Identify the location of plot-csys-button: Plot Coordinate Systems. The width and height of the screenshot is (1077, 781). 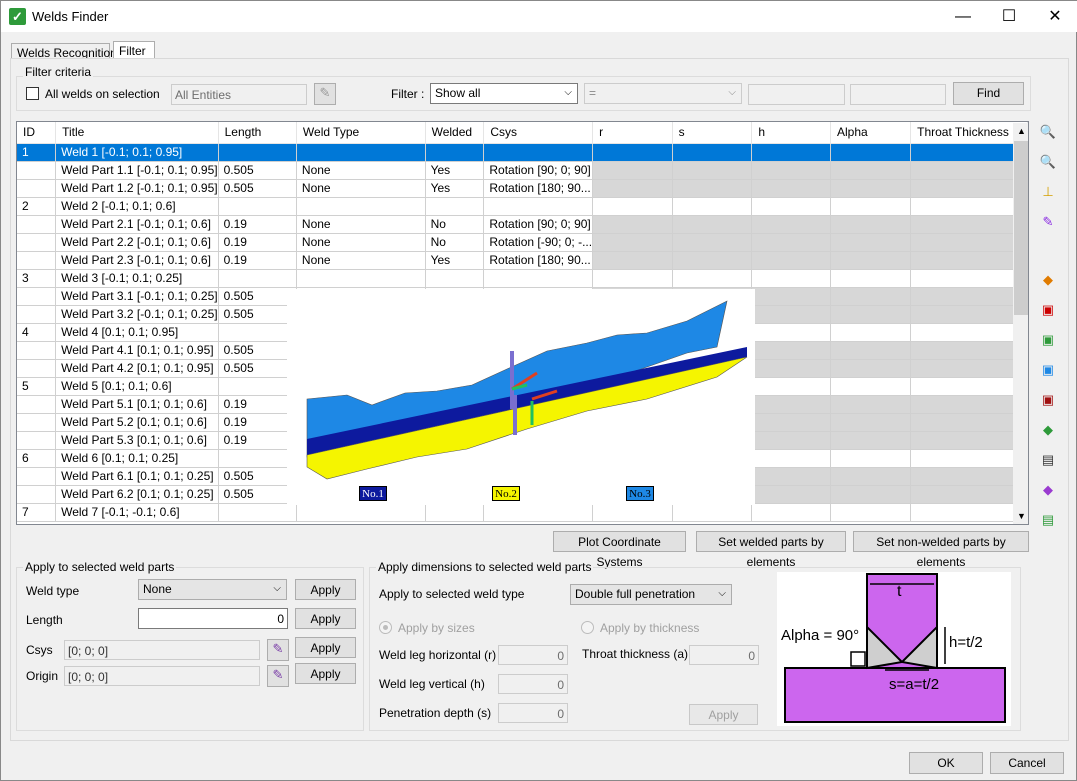
(619, 550).